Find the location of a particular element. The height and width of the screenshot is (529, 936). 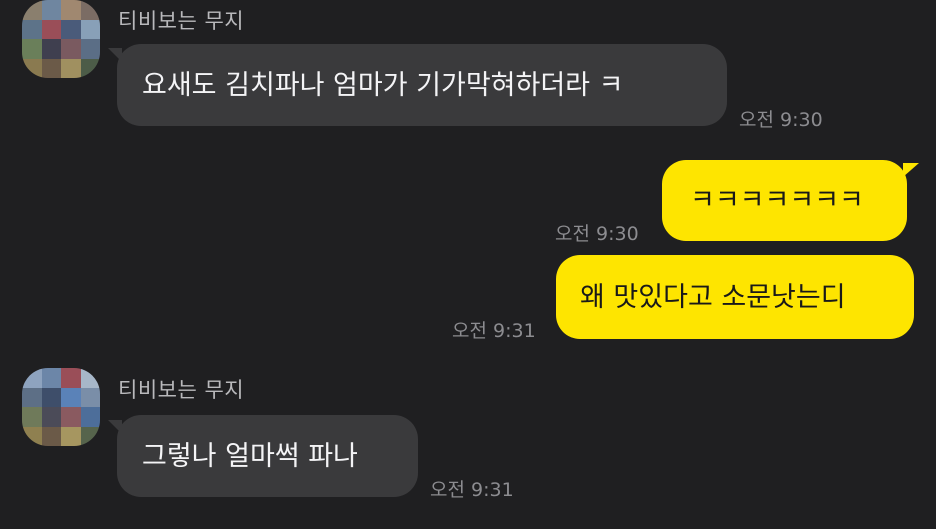

message-text: 왜 맛있다고 소문낫는디 is located at coordinates (713, 297).